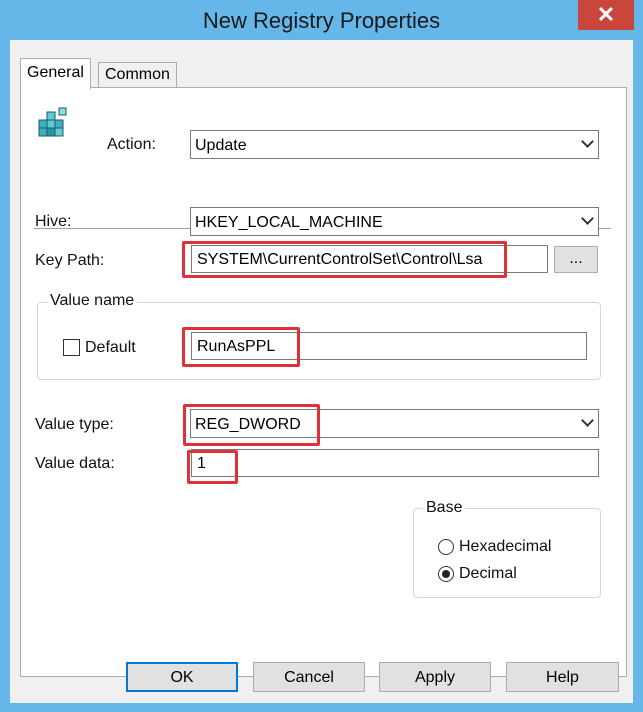  Describe the element at coordinates (137, 75) in the screenshot. I see `tab-common: Common` at that location.